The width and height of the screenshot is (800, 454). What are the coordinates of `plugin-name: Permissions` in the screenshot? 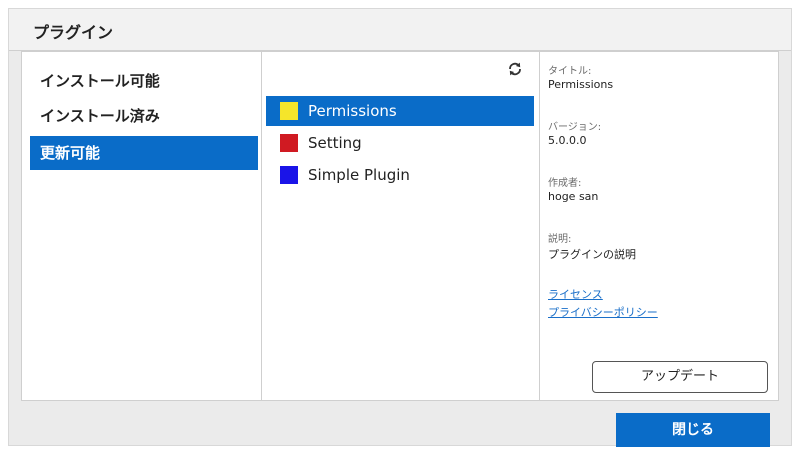 It's located at (352, 111).